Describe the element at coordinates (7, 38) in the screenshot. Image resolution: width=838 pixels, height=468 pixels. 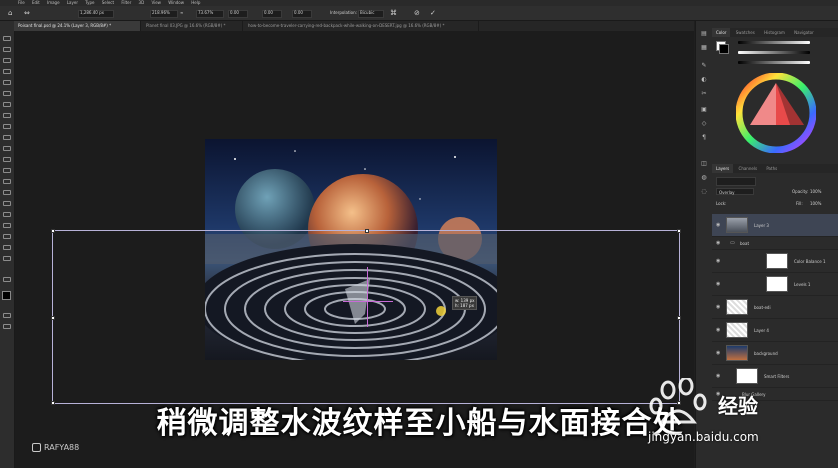
I see `move-tool-icon` at that location.